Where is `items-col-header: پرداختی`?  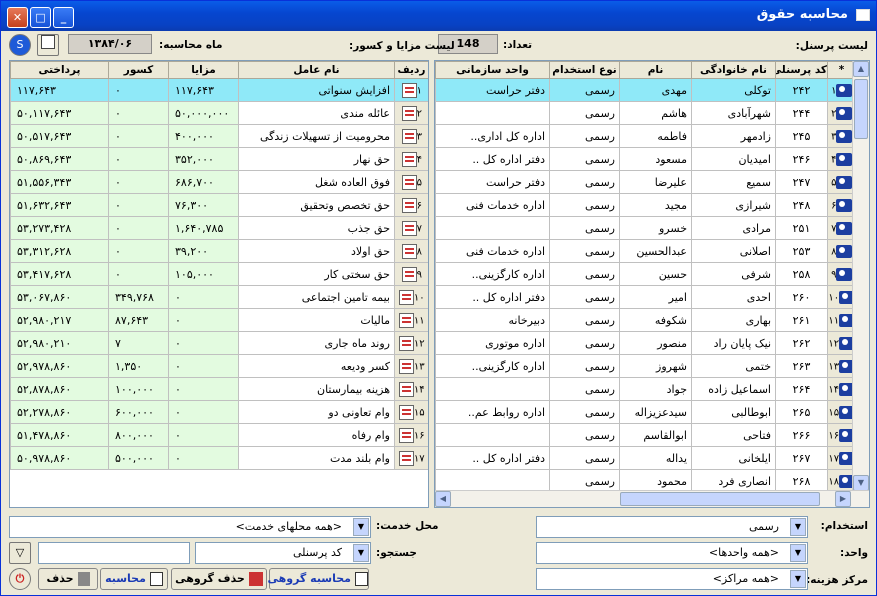 items-col-header: پرداختی is located at coordinates (59, 70).